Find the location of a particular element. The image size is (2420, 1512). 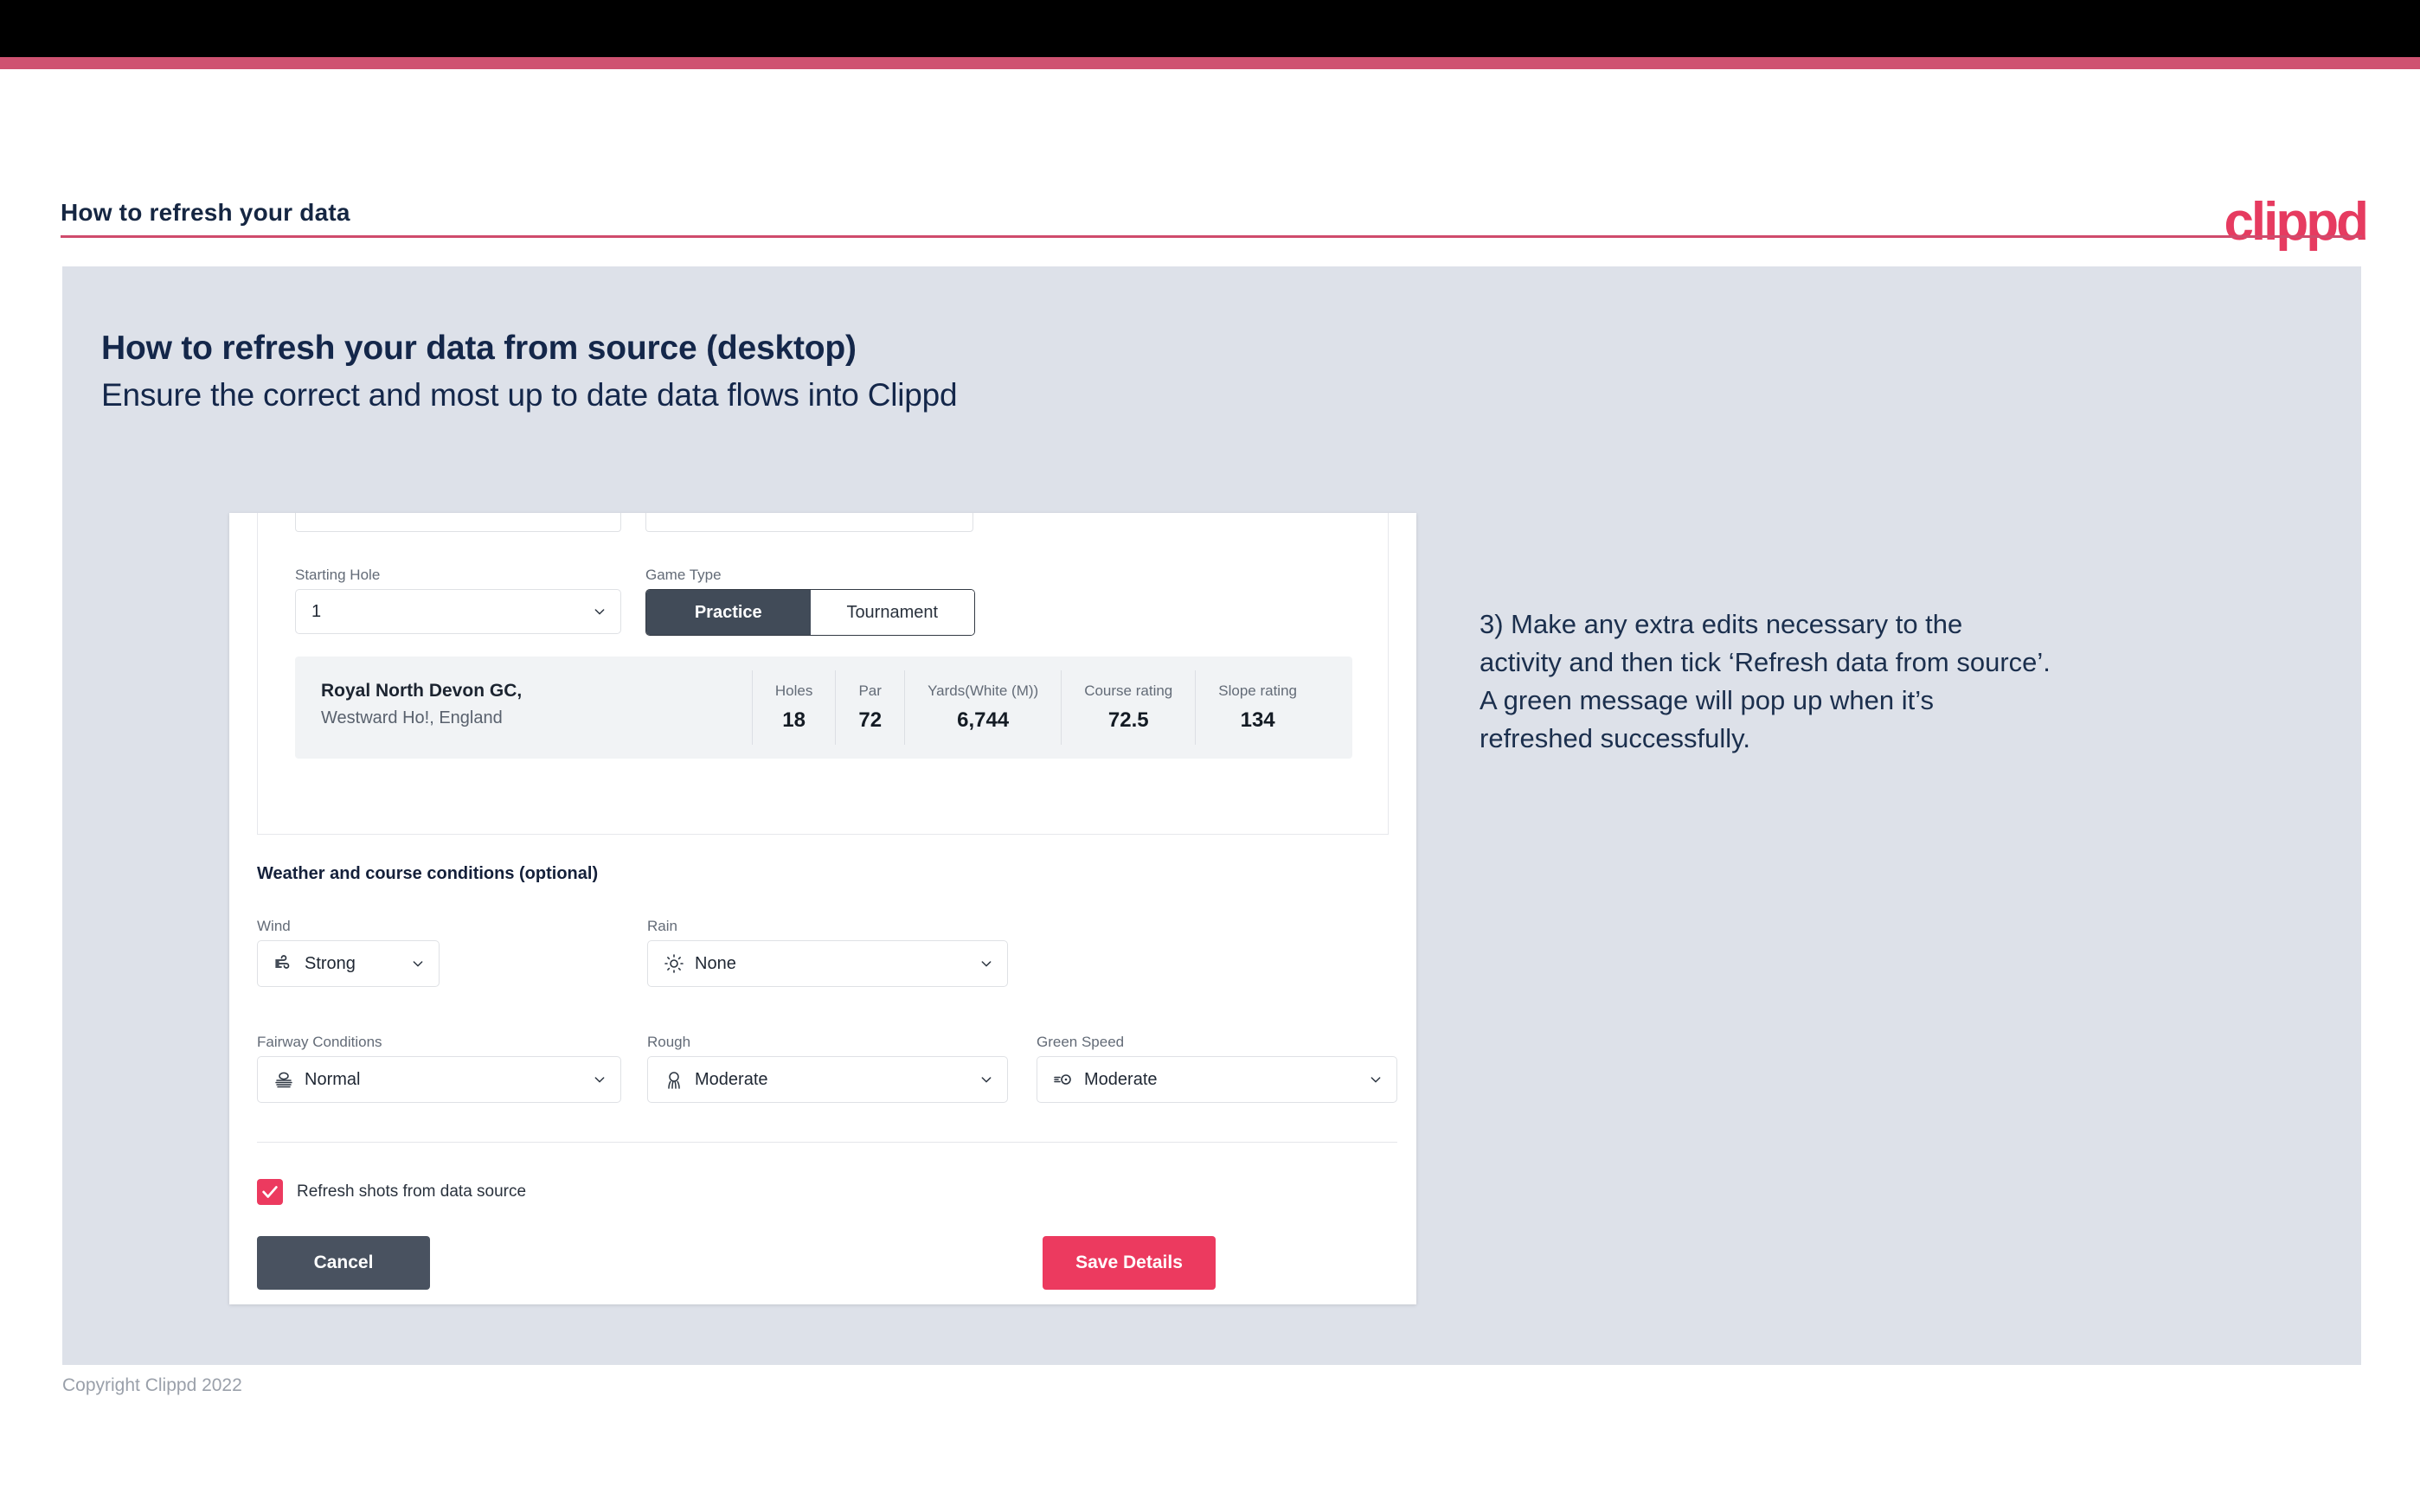

stat-course-rating-label: Course rating is located at coordinates (1128, 690).